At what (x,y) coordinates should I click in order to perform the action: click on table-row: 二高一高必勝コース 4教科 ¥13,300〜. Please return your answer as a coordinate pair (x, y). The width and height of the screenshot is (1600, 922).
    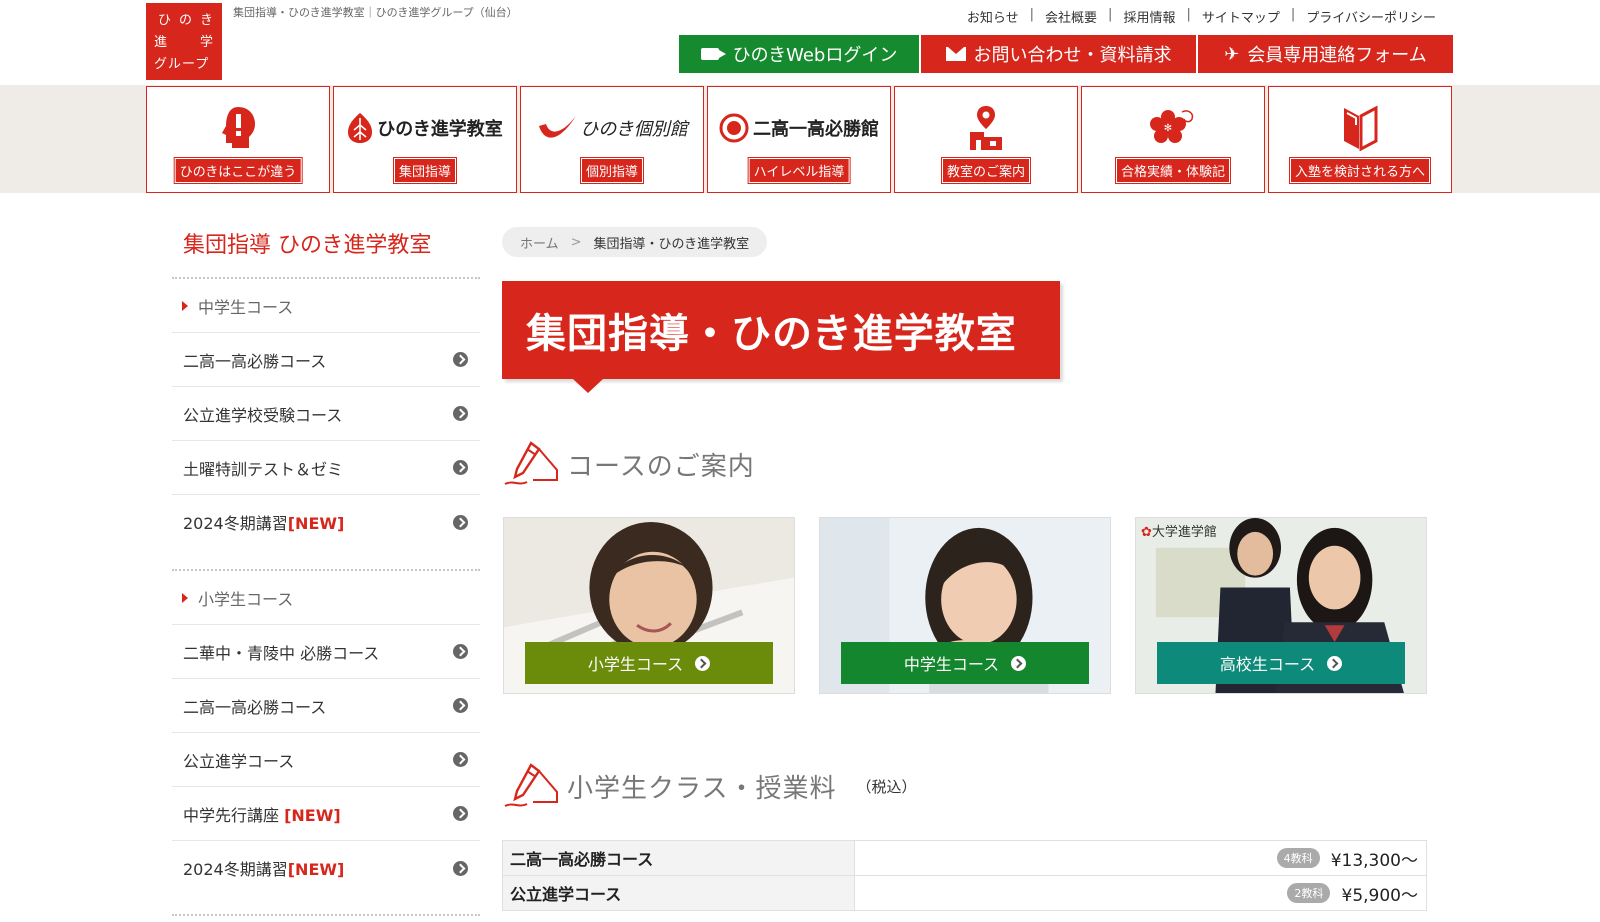
    Looking at the image, I should click on (964, 858).